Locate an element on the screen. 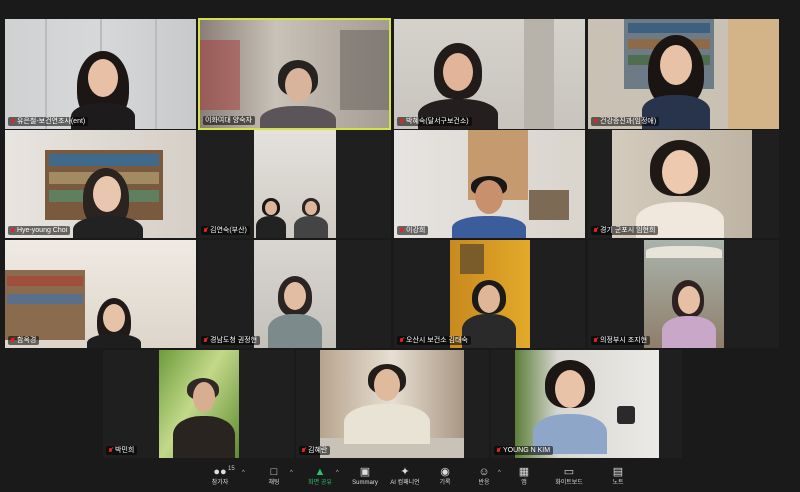 This screenshot has width=800, height=492. video-tile-active-speaker: 이화여대 양숙자 is located at coordinates (294, 74).